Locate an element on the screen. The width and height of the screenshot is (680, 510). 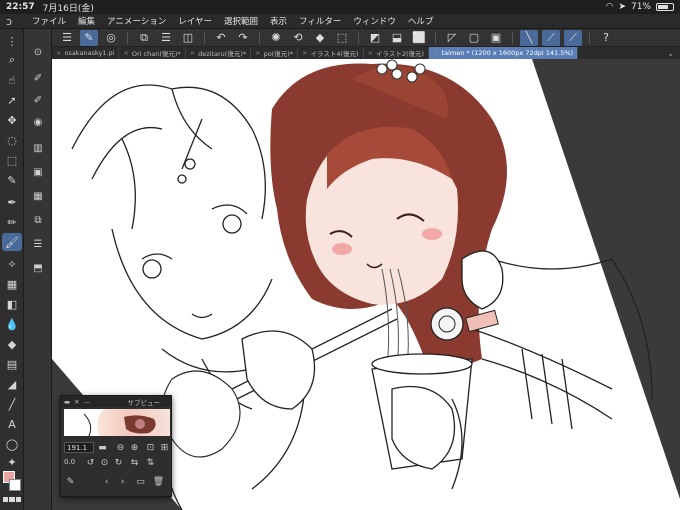
move-tool-icon: ☝ is located at coordinates (12, 80).